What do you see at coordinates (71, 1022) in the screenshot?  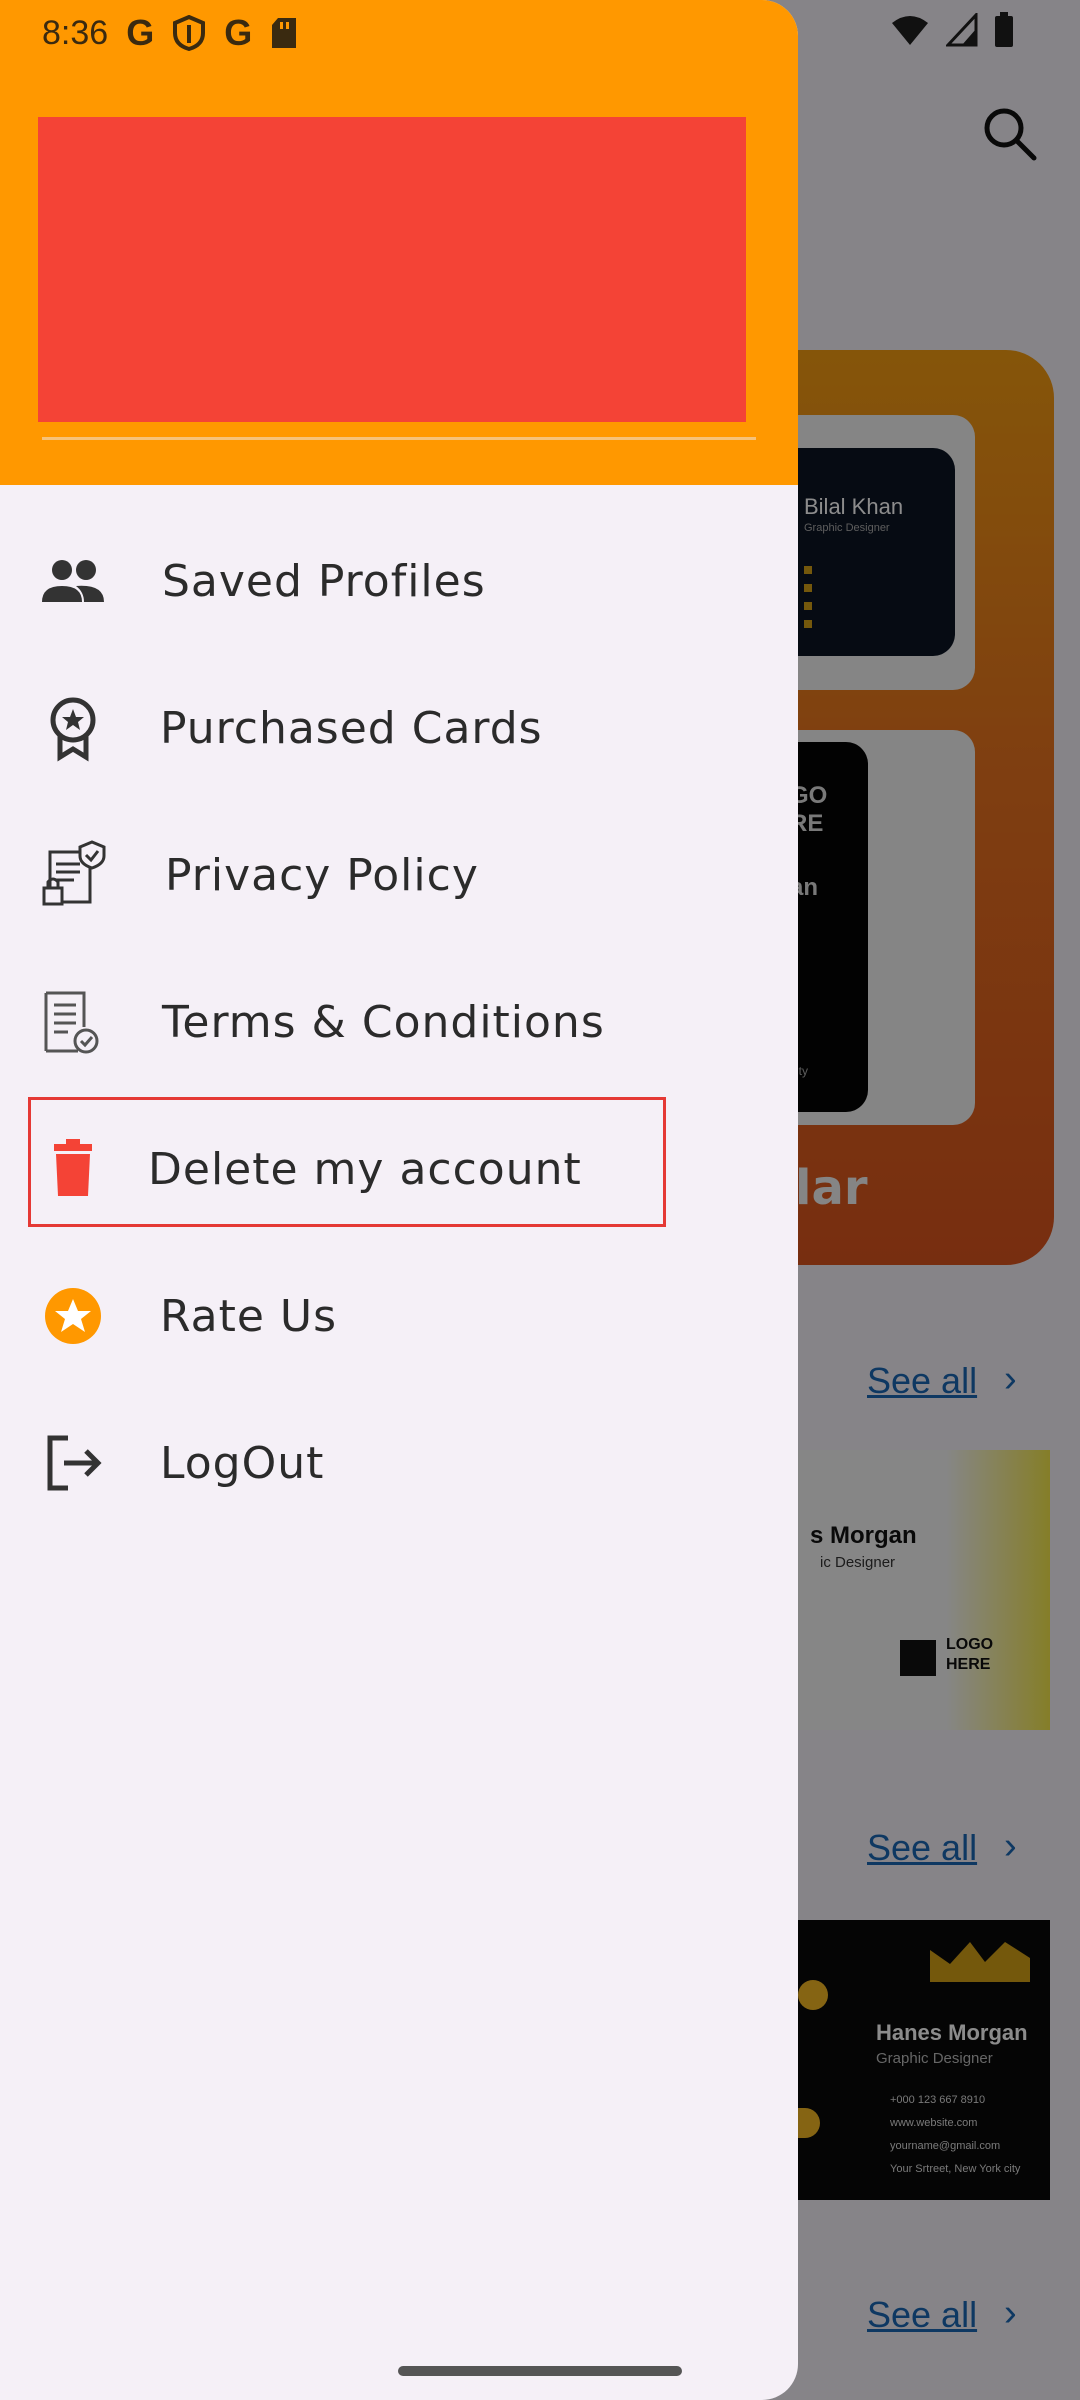 I see `terms-document-icon` at bounding box center [71, 1022].